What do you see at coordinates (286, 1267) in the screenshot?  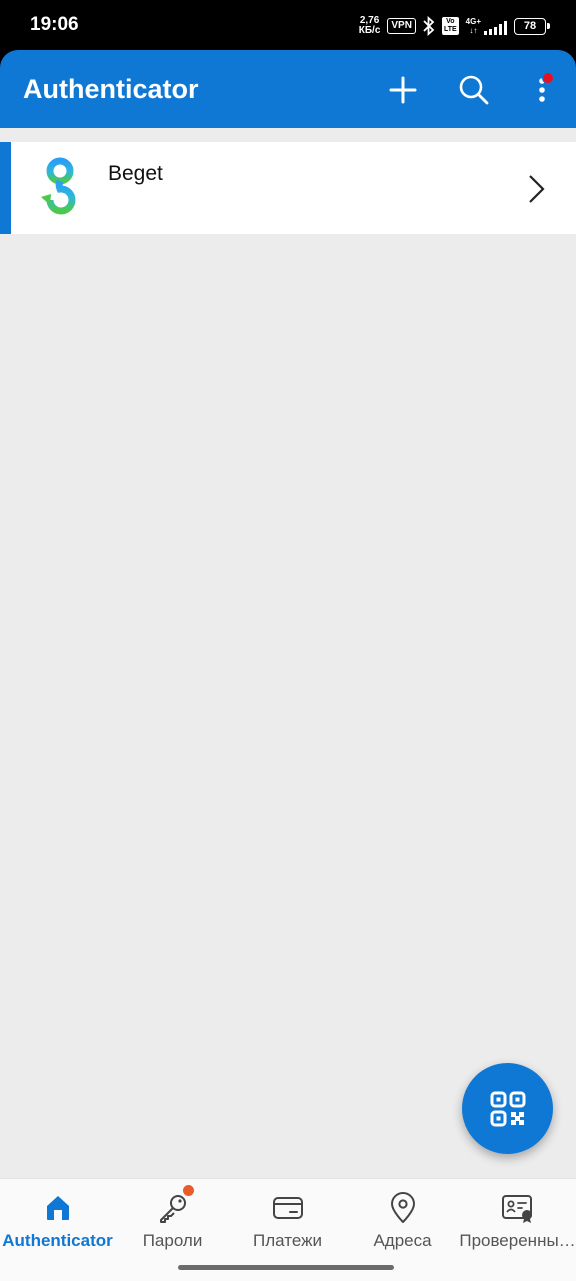 I see `home-indicator` at bounding box center [286, 1267].